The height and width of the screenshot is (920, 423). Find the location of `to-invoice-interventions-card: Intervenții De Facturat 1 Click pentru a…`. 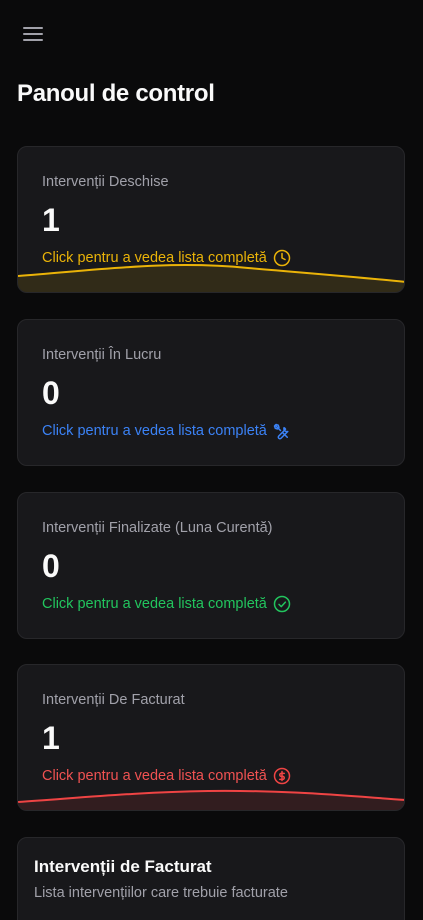

to-invoice-interventions-card: Intervenții De Facturat 1 Click pentru a… is located at coordinates (211, 737).